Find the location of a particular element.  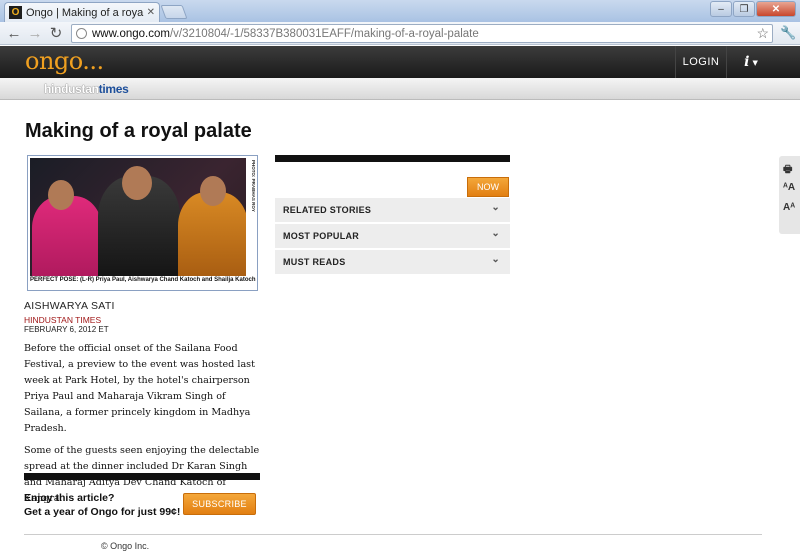

window-controls: – ❐ ✕ is located at coordinates (753, 9).